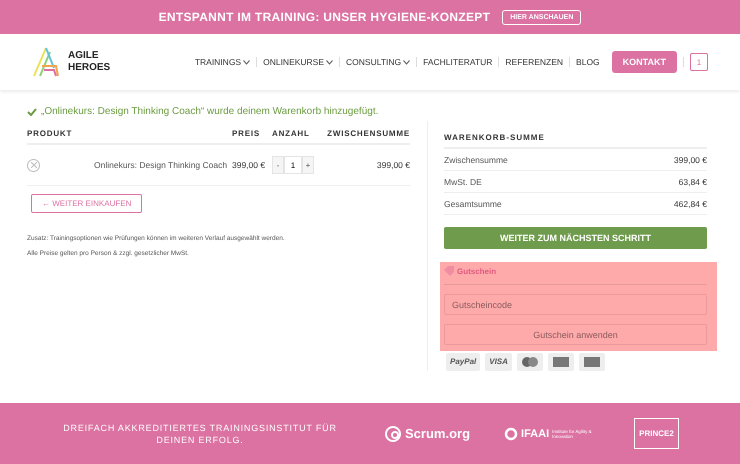 The image size is (740, 464). What do you see at coordinates (84, 56) in the screenshot?
I see `logo-text: AGILE` at bounding box center [84, 56].